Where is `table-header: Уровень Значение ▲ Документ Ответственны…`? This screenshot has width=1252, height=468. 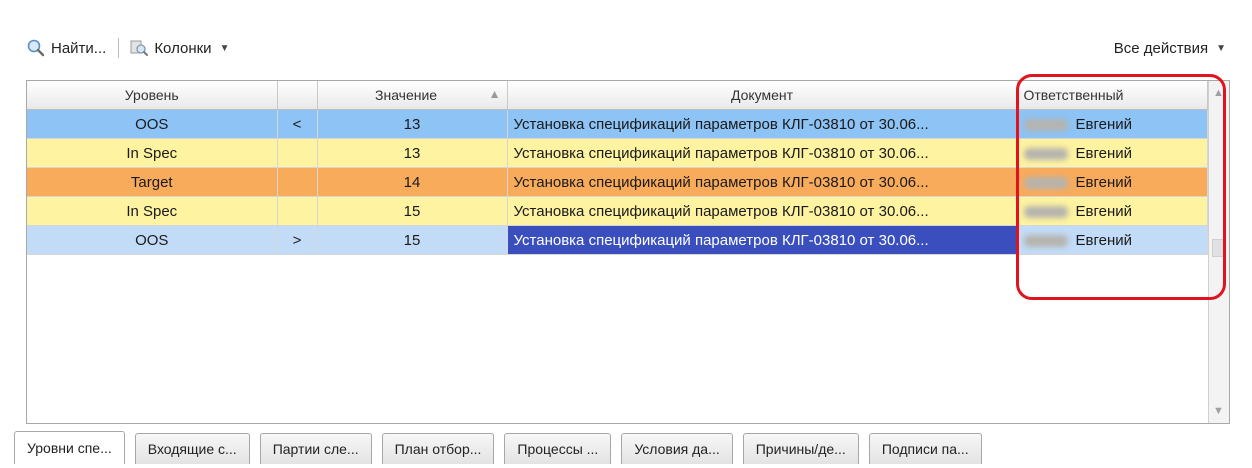
table-header: Уровень Значение ▲ Документ Ответственны… is located at coordinates (617, 95).